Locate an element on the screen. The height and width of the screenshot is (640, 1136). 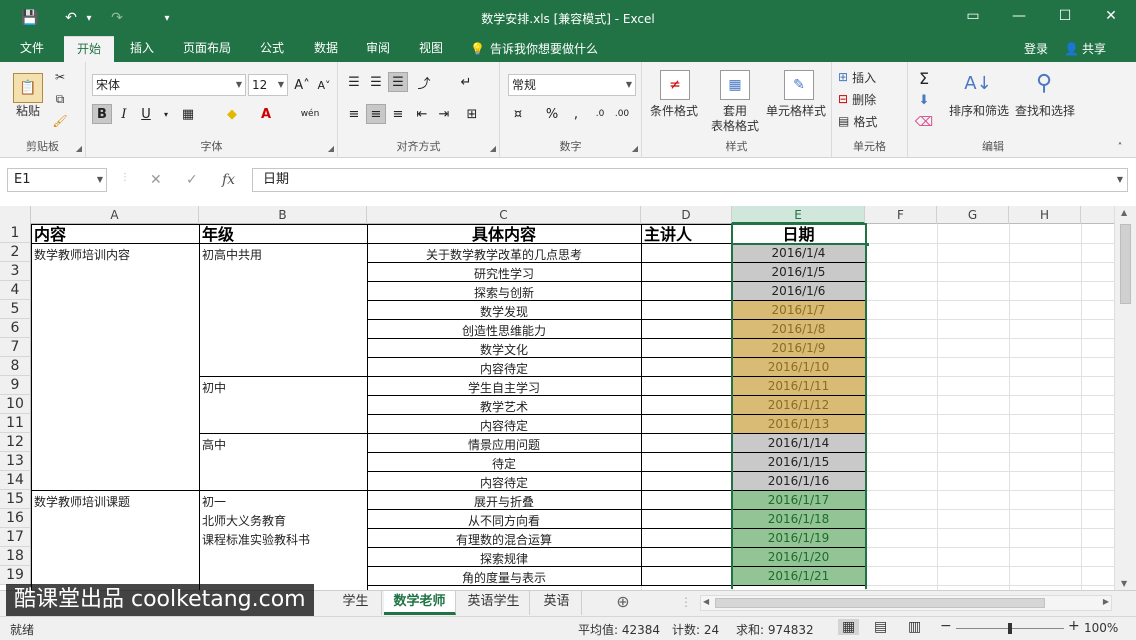
maximize-button: ☐ is located at coordinates (1065, 16).